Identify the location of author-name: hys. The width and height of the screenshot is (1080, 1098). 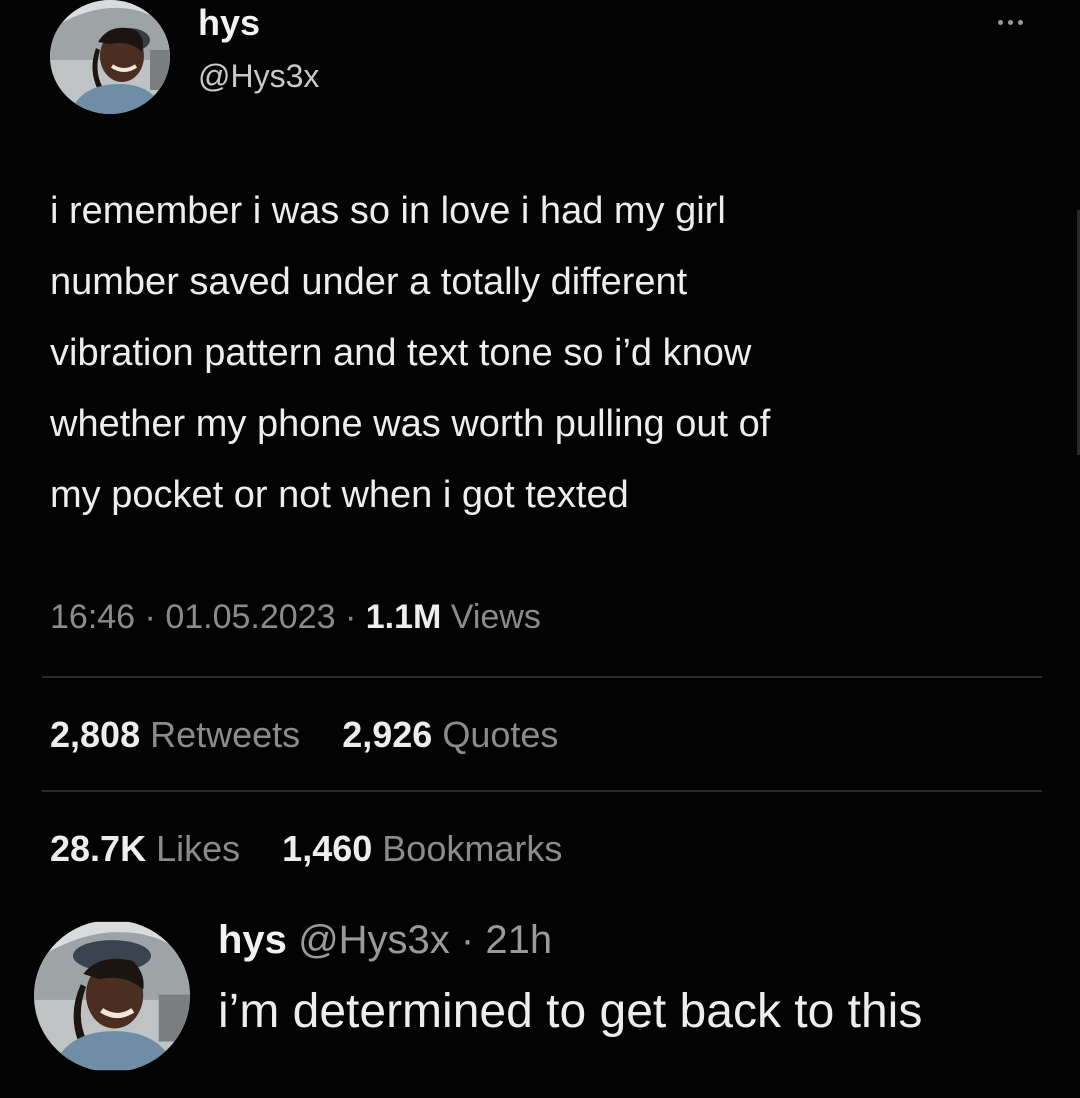
(229, 23).